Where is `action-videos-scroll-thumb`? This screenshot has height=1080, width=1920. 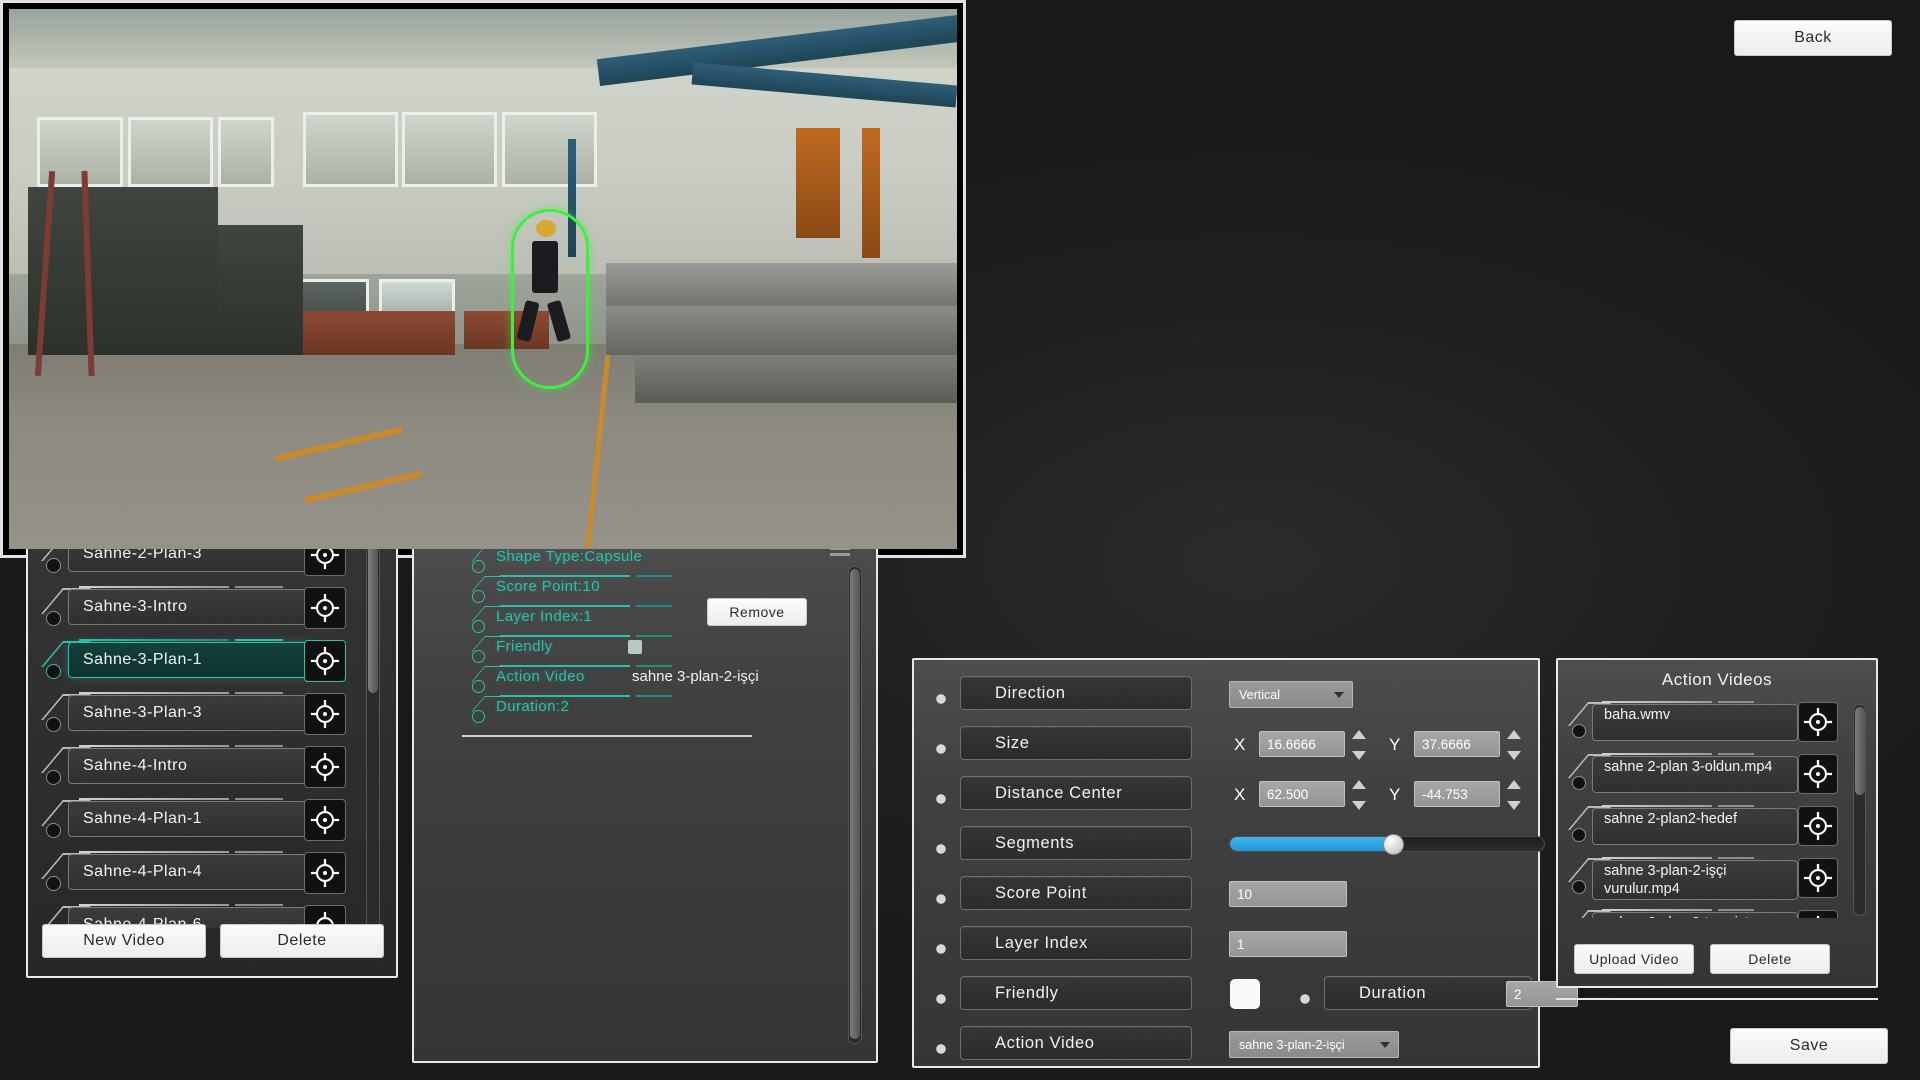
action-videos-scroll-thumb is located at coordinates (1860, 751).